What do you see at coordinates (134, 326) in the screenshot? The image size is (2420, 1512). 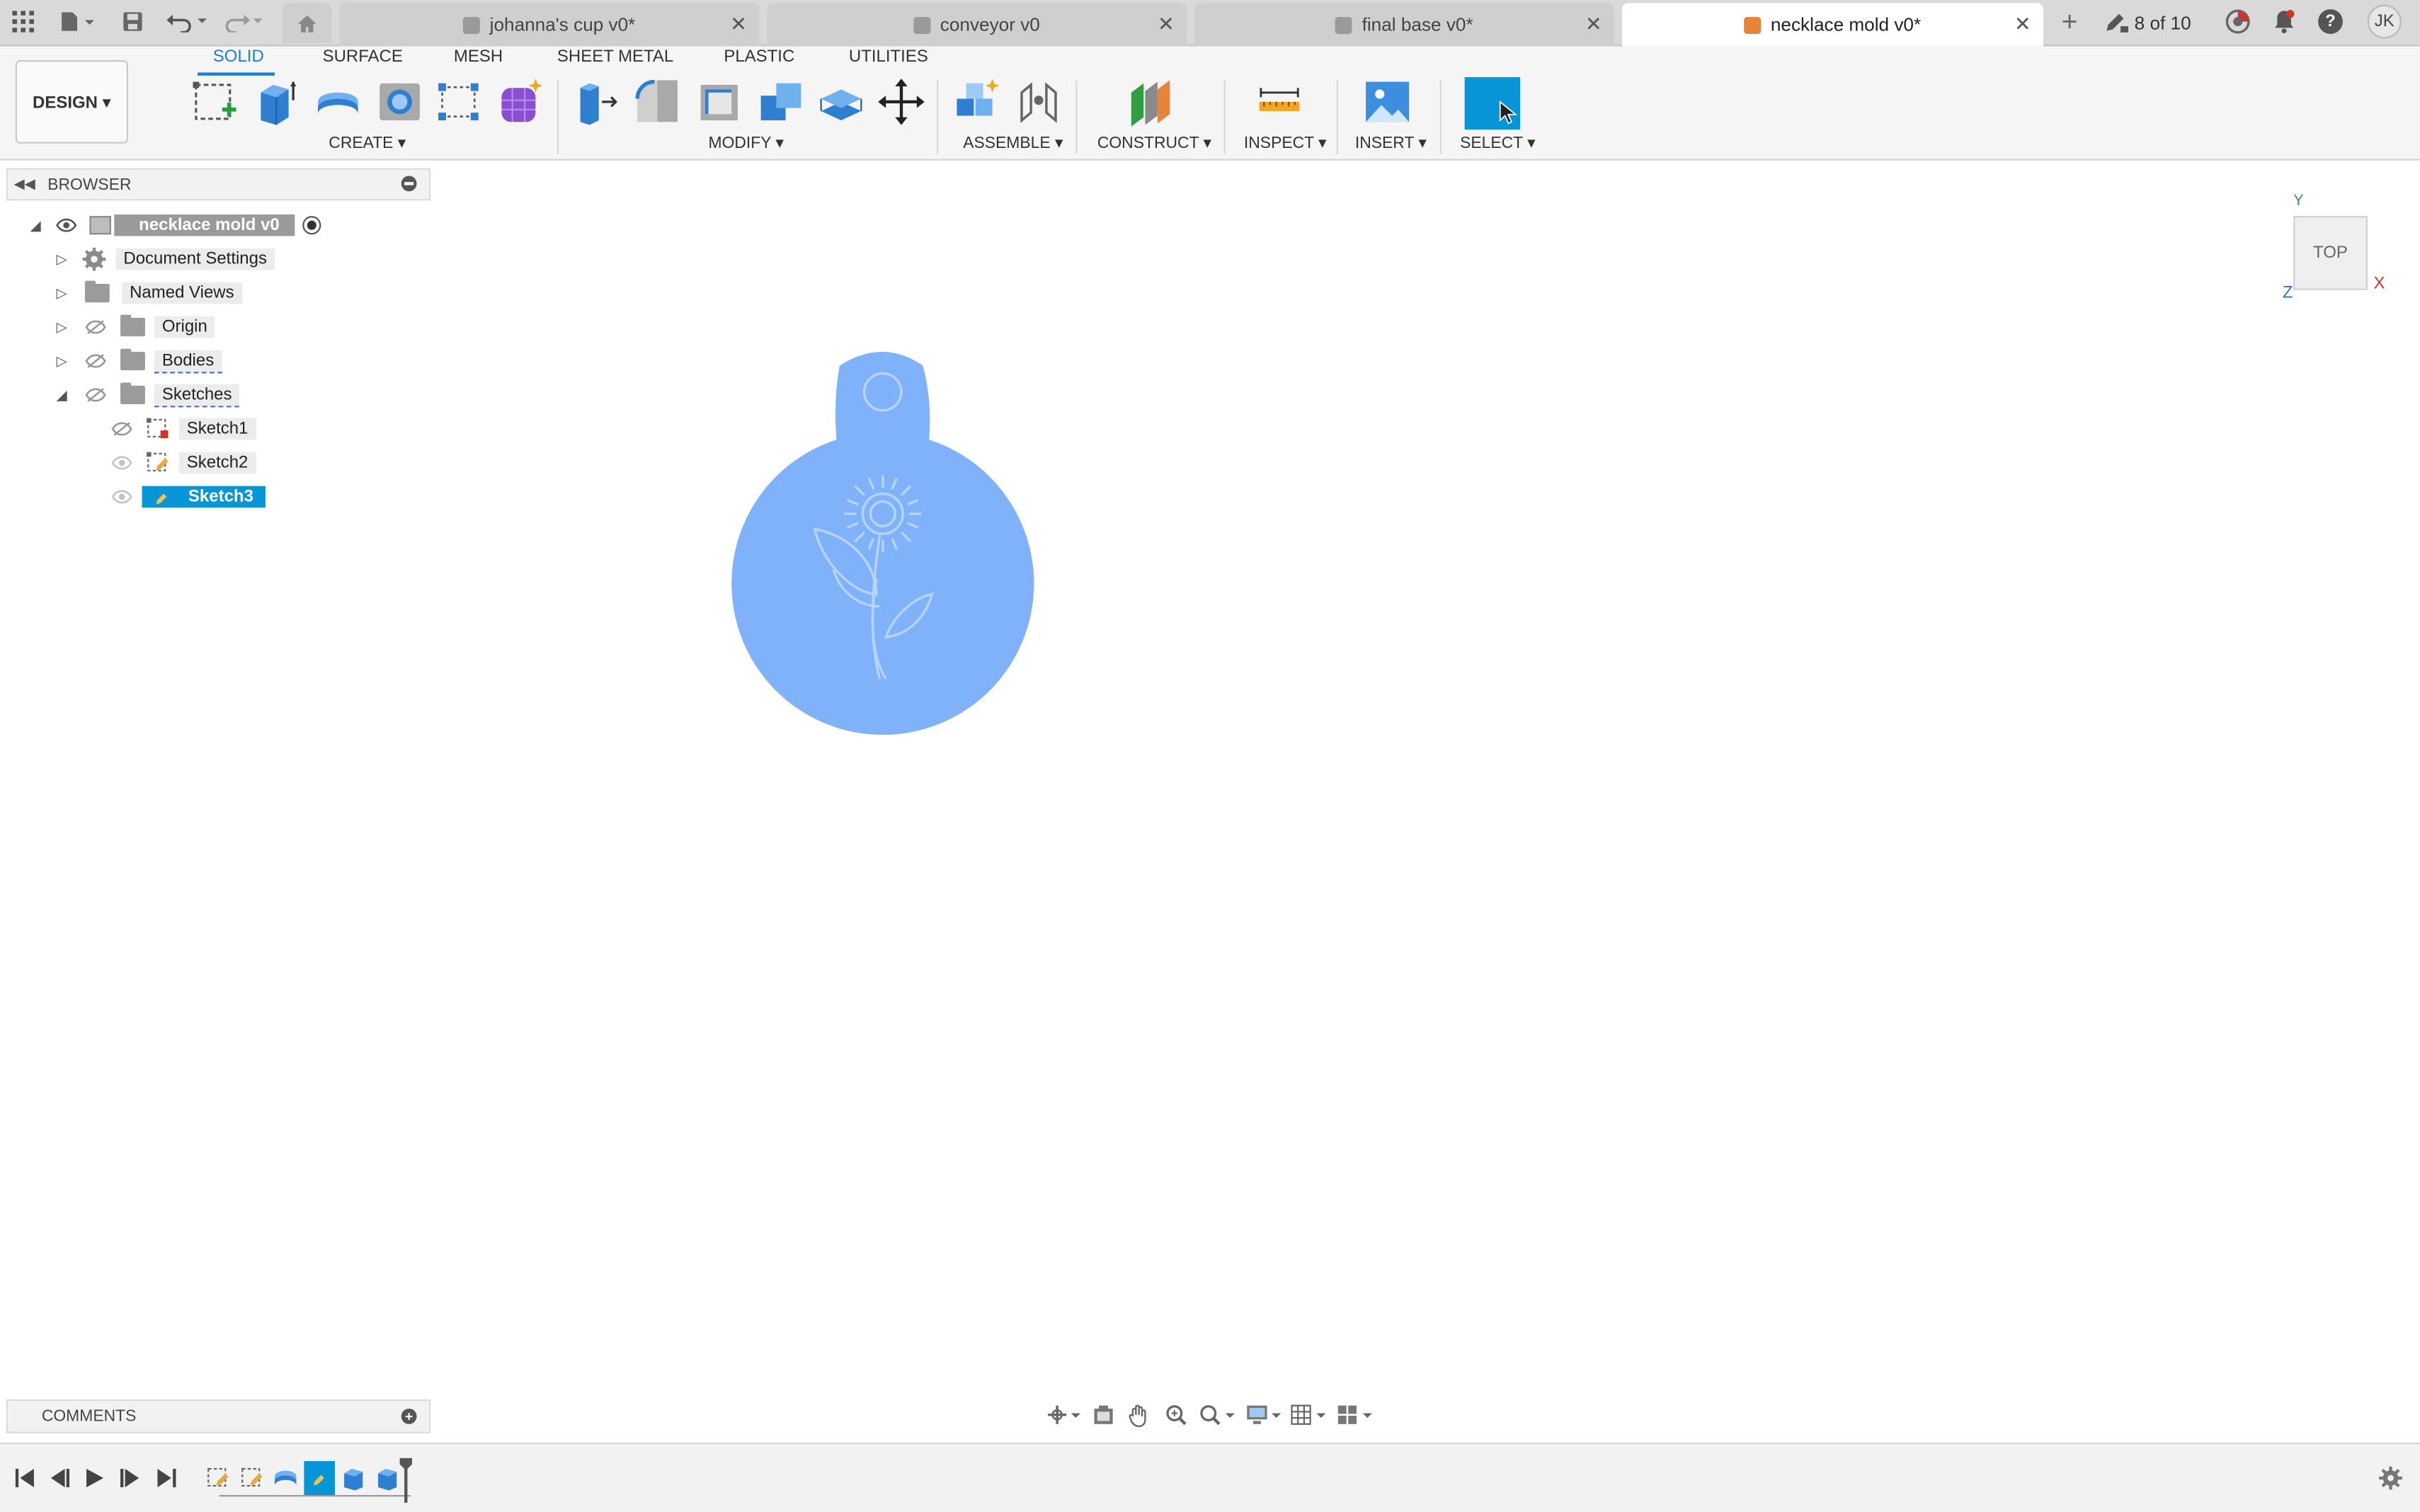 I see `tree-item-origin: ▷ Origin` at bounding box center [134, 326].